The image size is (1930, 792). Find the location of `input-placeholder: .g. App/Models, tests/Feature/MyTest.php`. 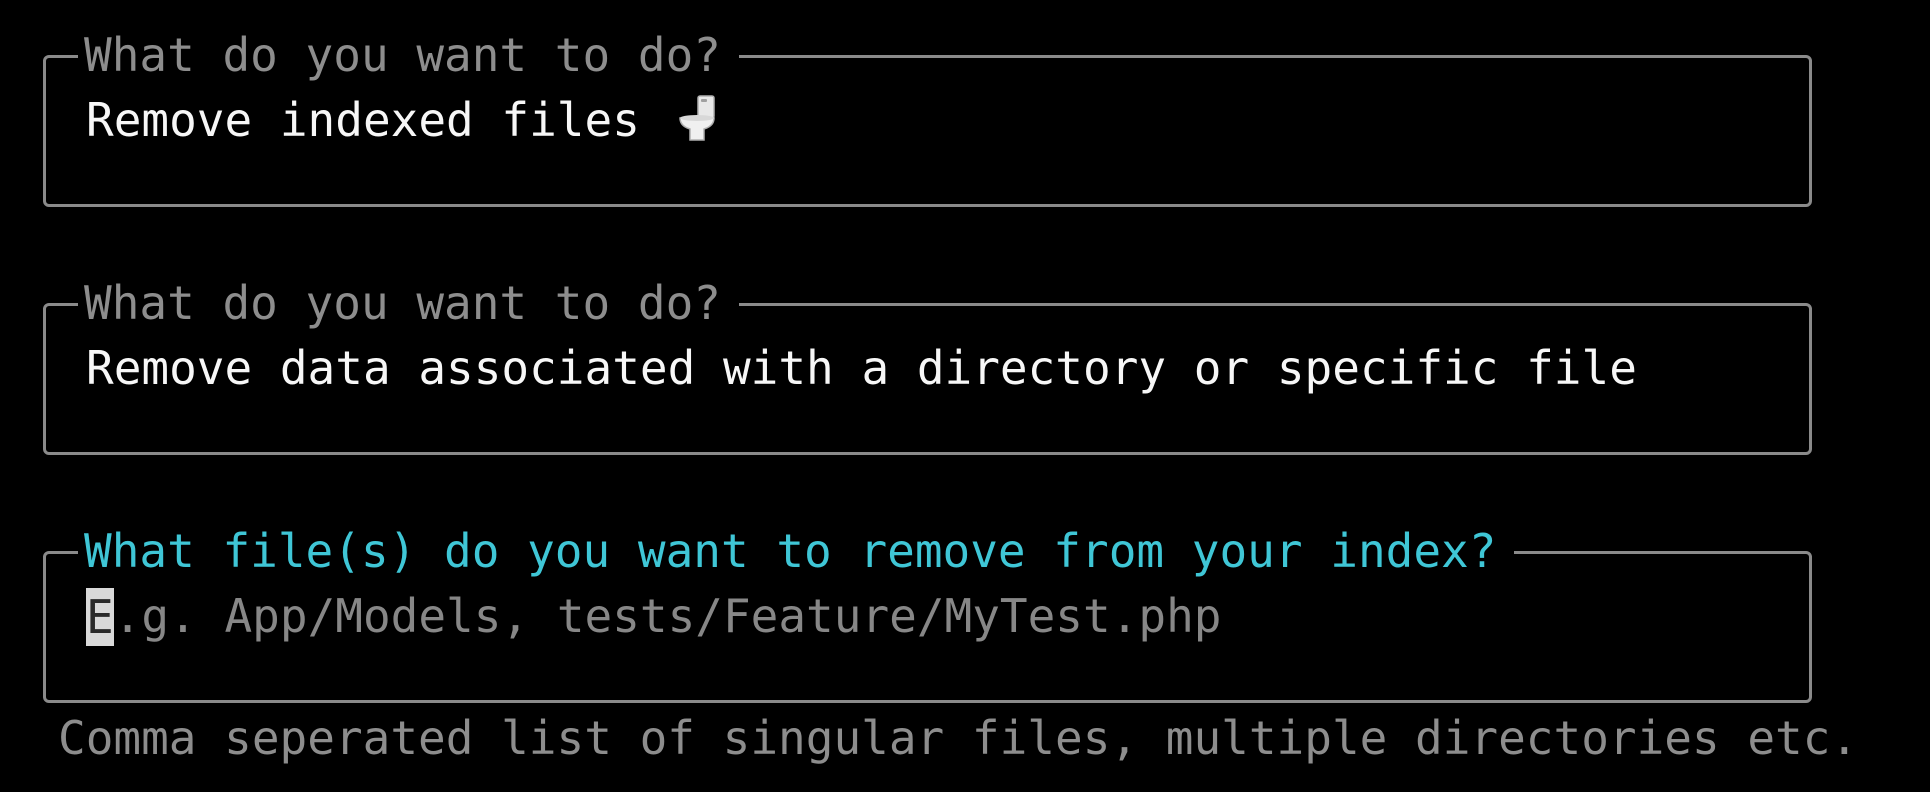

input-placeholder: .g. App/Models, tests/Feature/MyTest.php is located at coordinates (667, 616).